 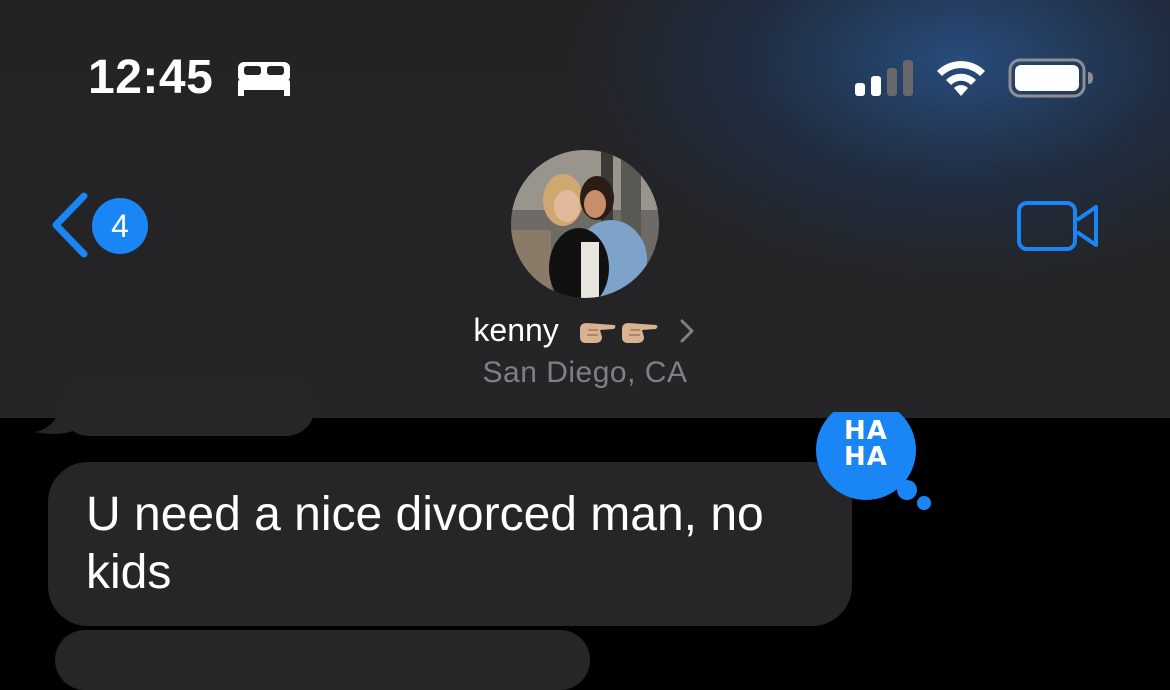 I want to click on message-bubble-previous, so click(x=187, y=407).